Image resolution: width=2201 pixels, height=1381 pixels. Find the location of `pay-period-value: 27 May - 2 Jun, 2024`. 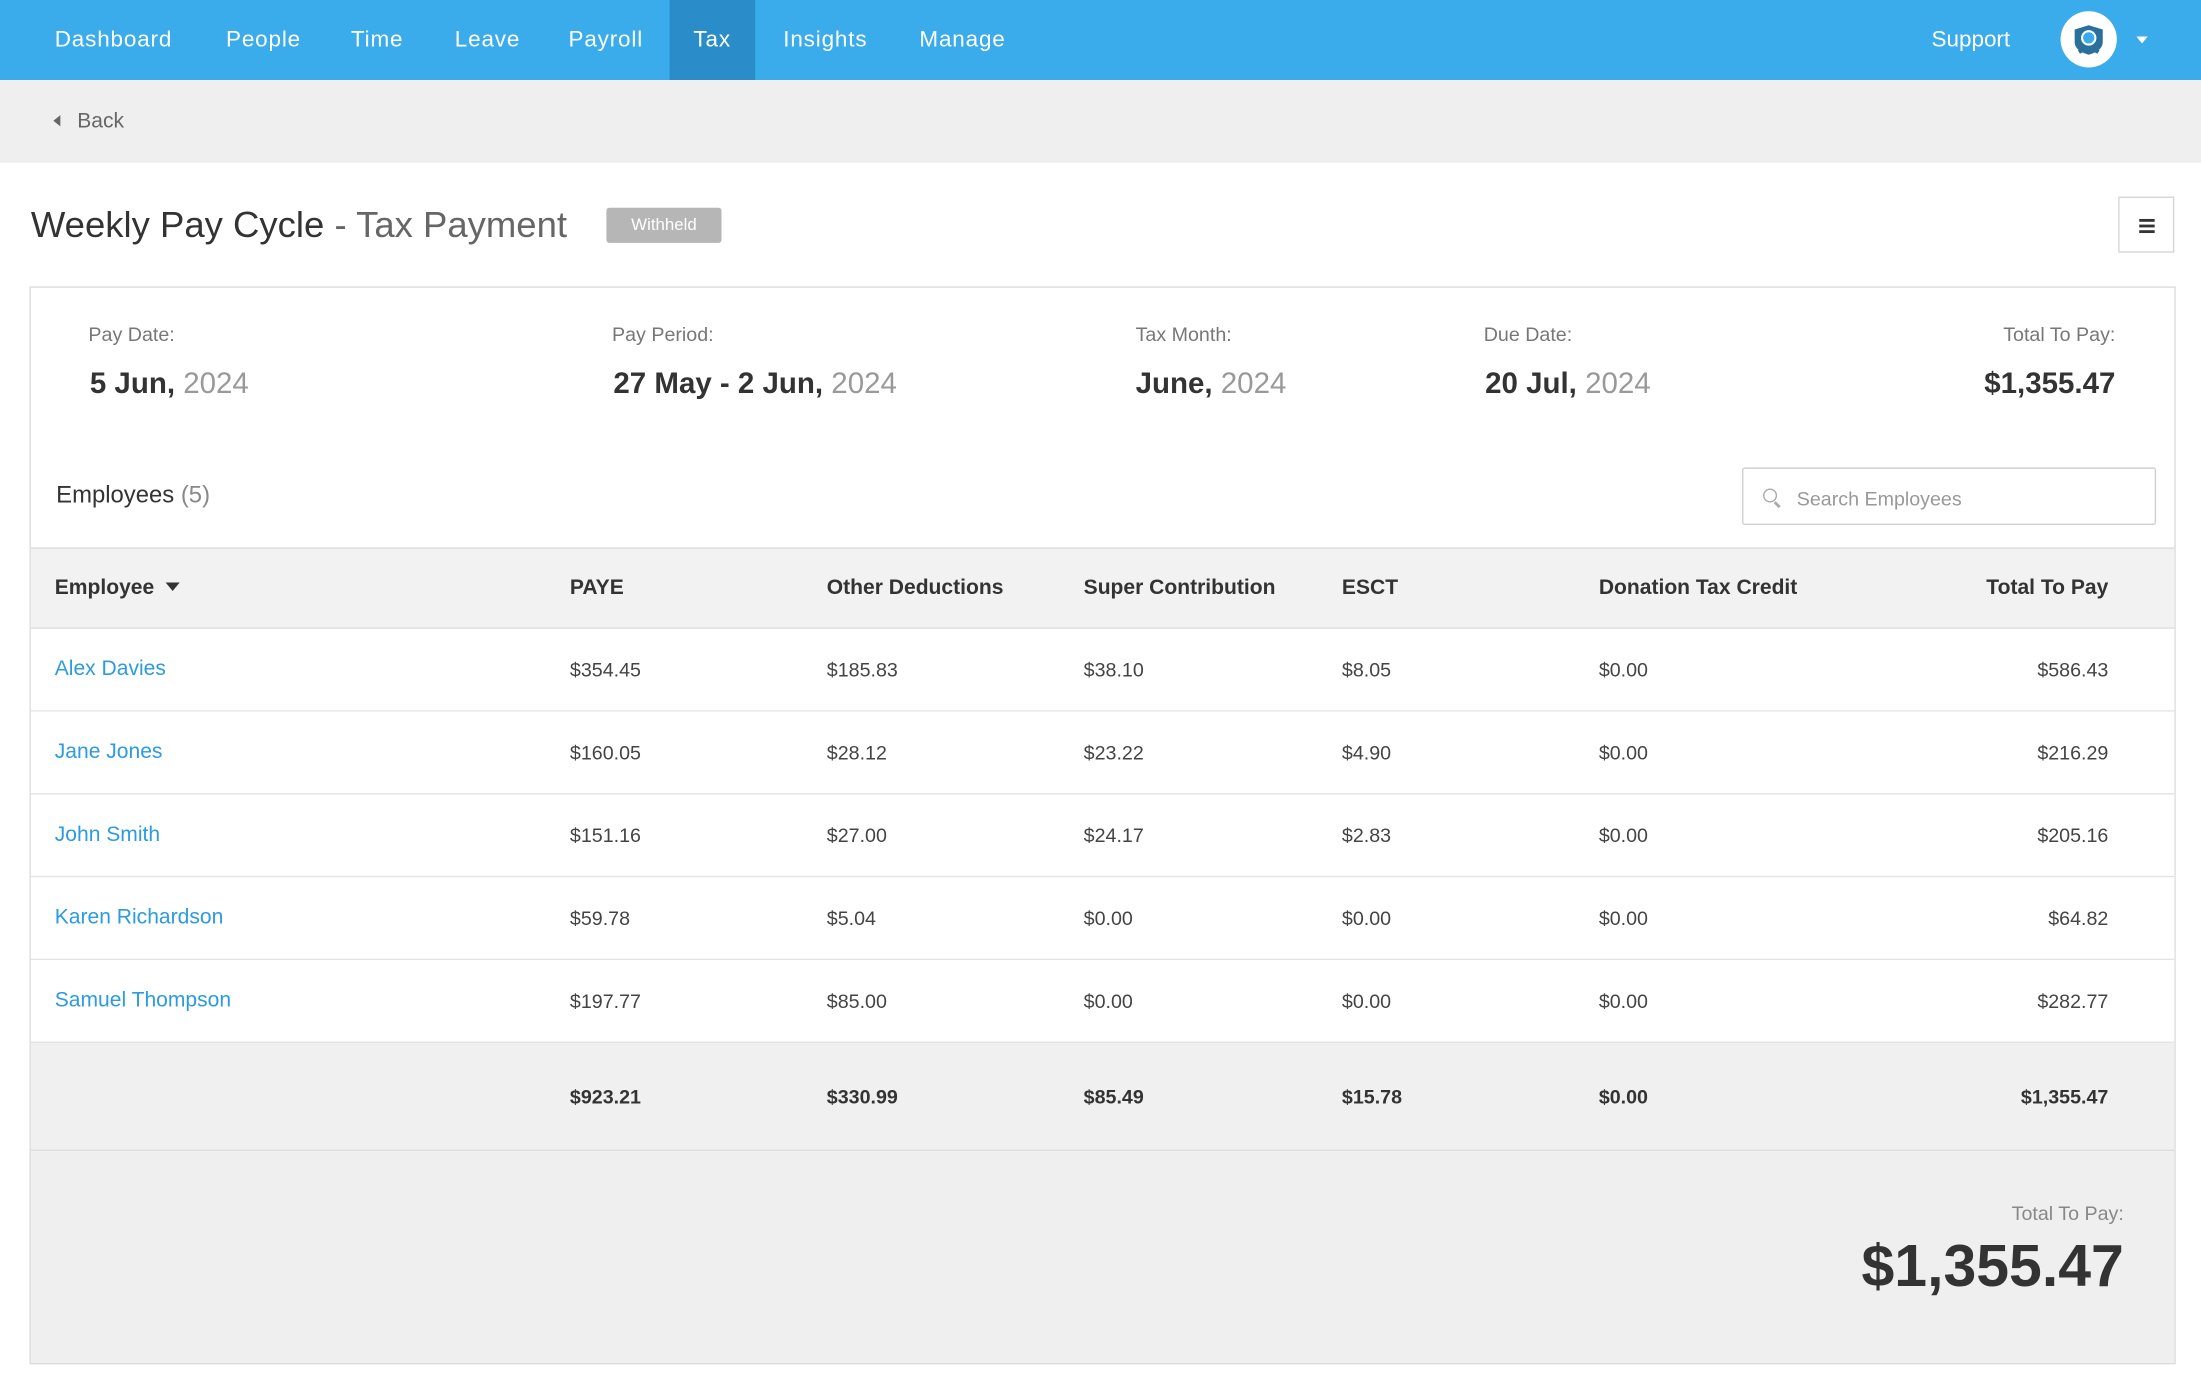

pay-period-value: 27 May - 2 Jun, 2024 is located at coordinates (754, 385).